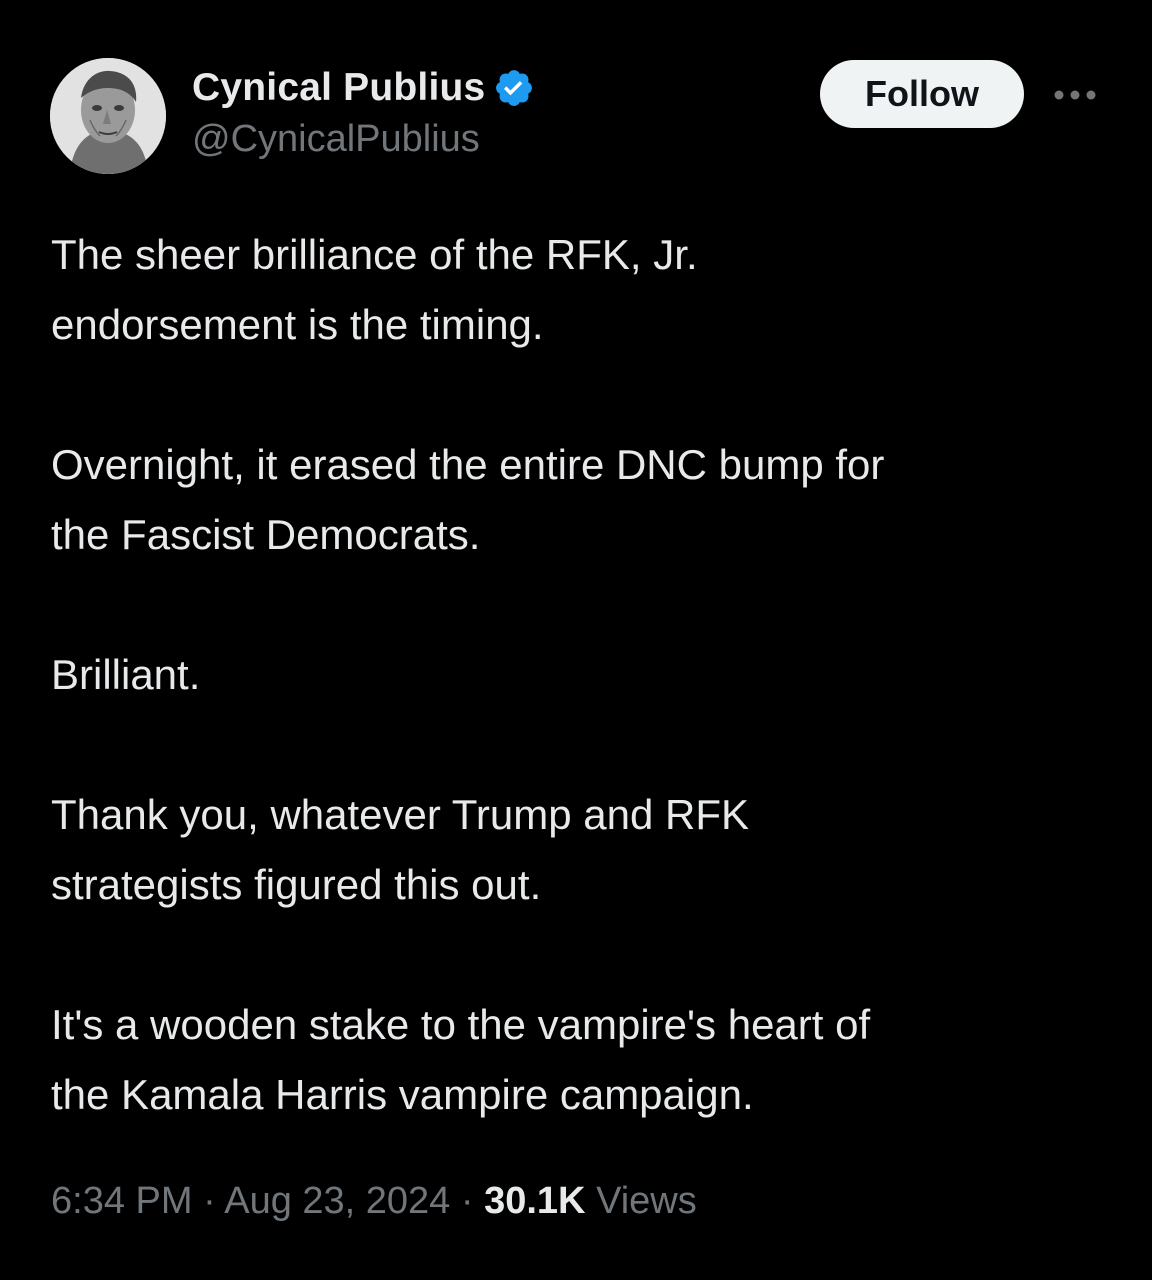  I want to click on verified-badge-icon, so click(514, 88).